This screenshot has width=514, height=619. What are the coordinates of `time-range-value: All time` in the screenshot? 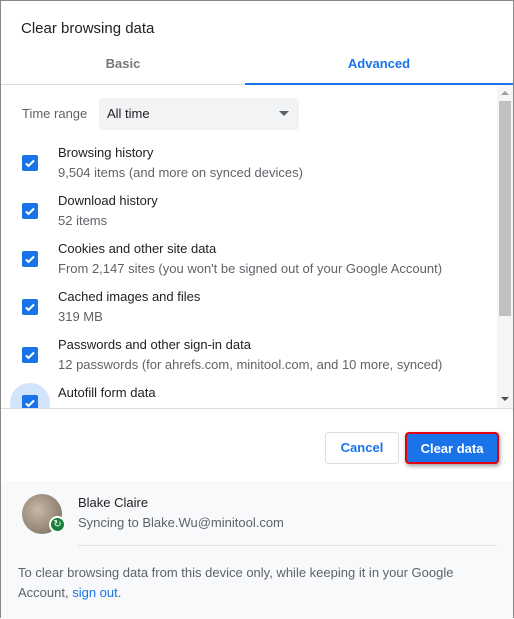 It's located at (128, 113).